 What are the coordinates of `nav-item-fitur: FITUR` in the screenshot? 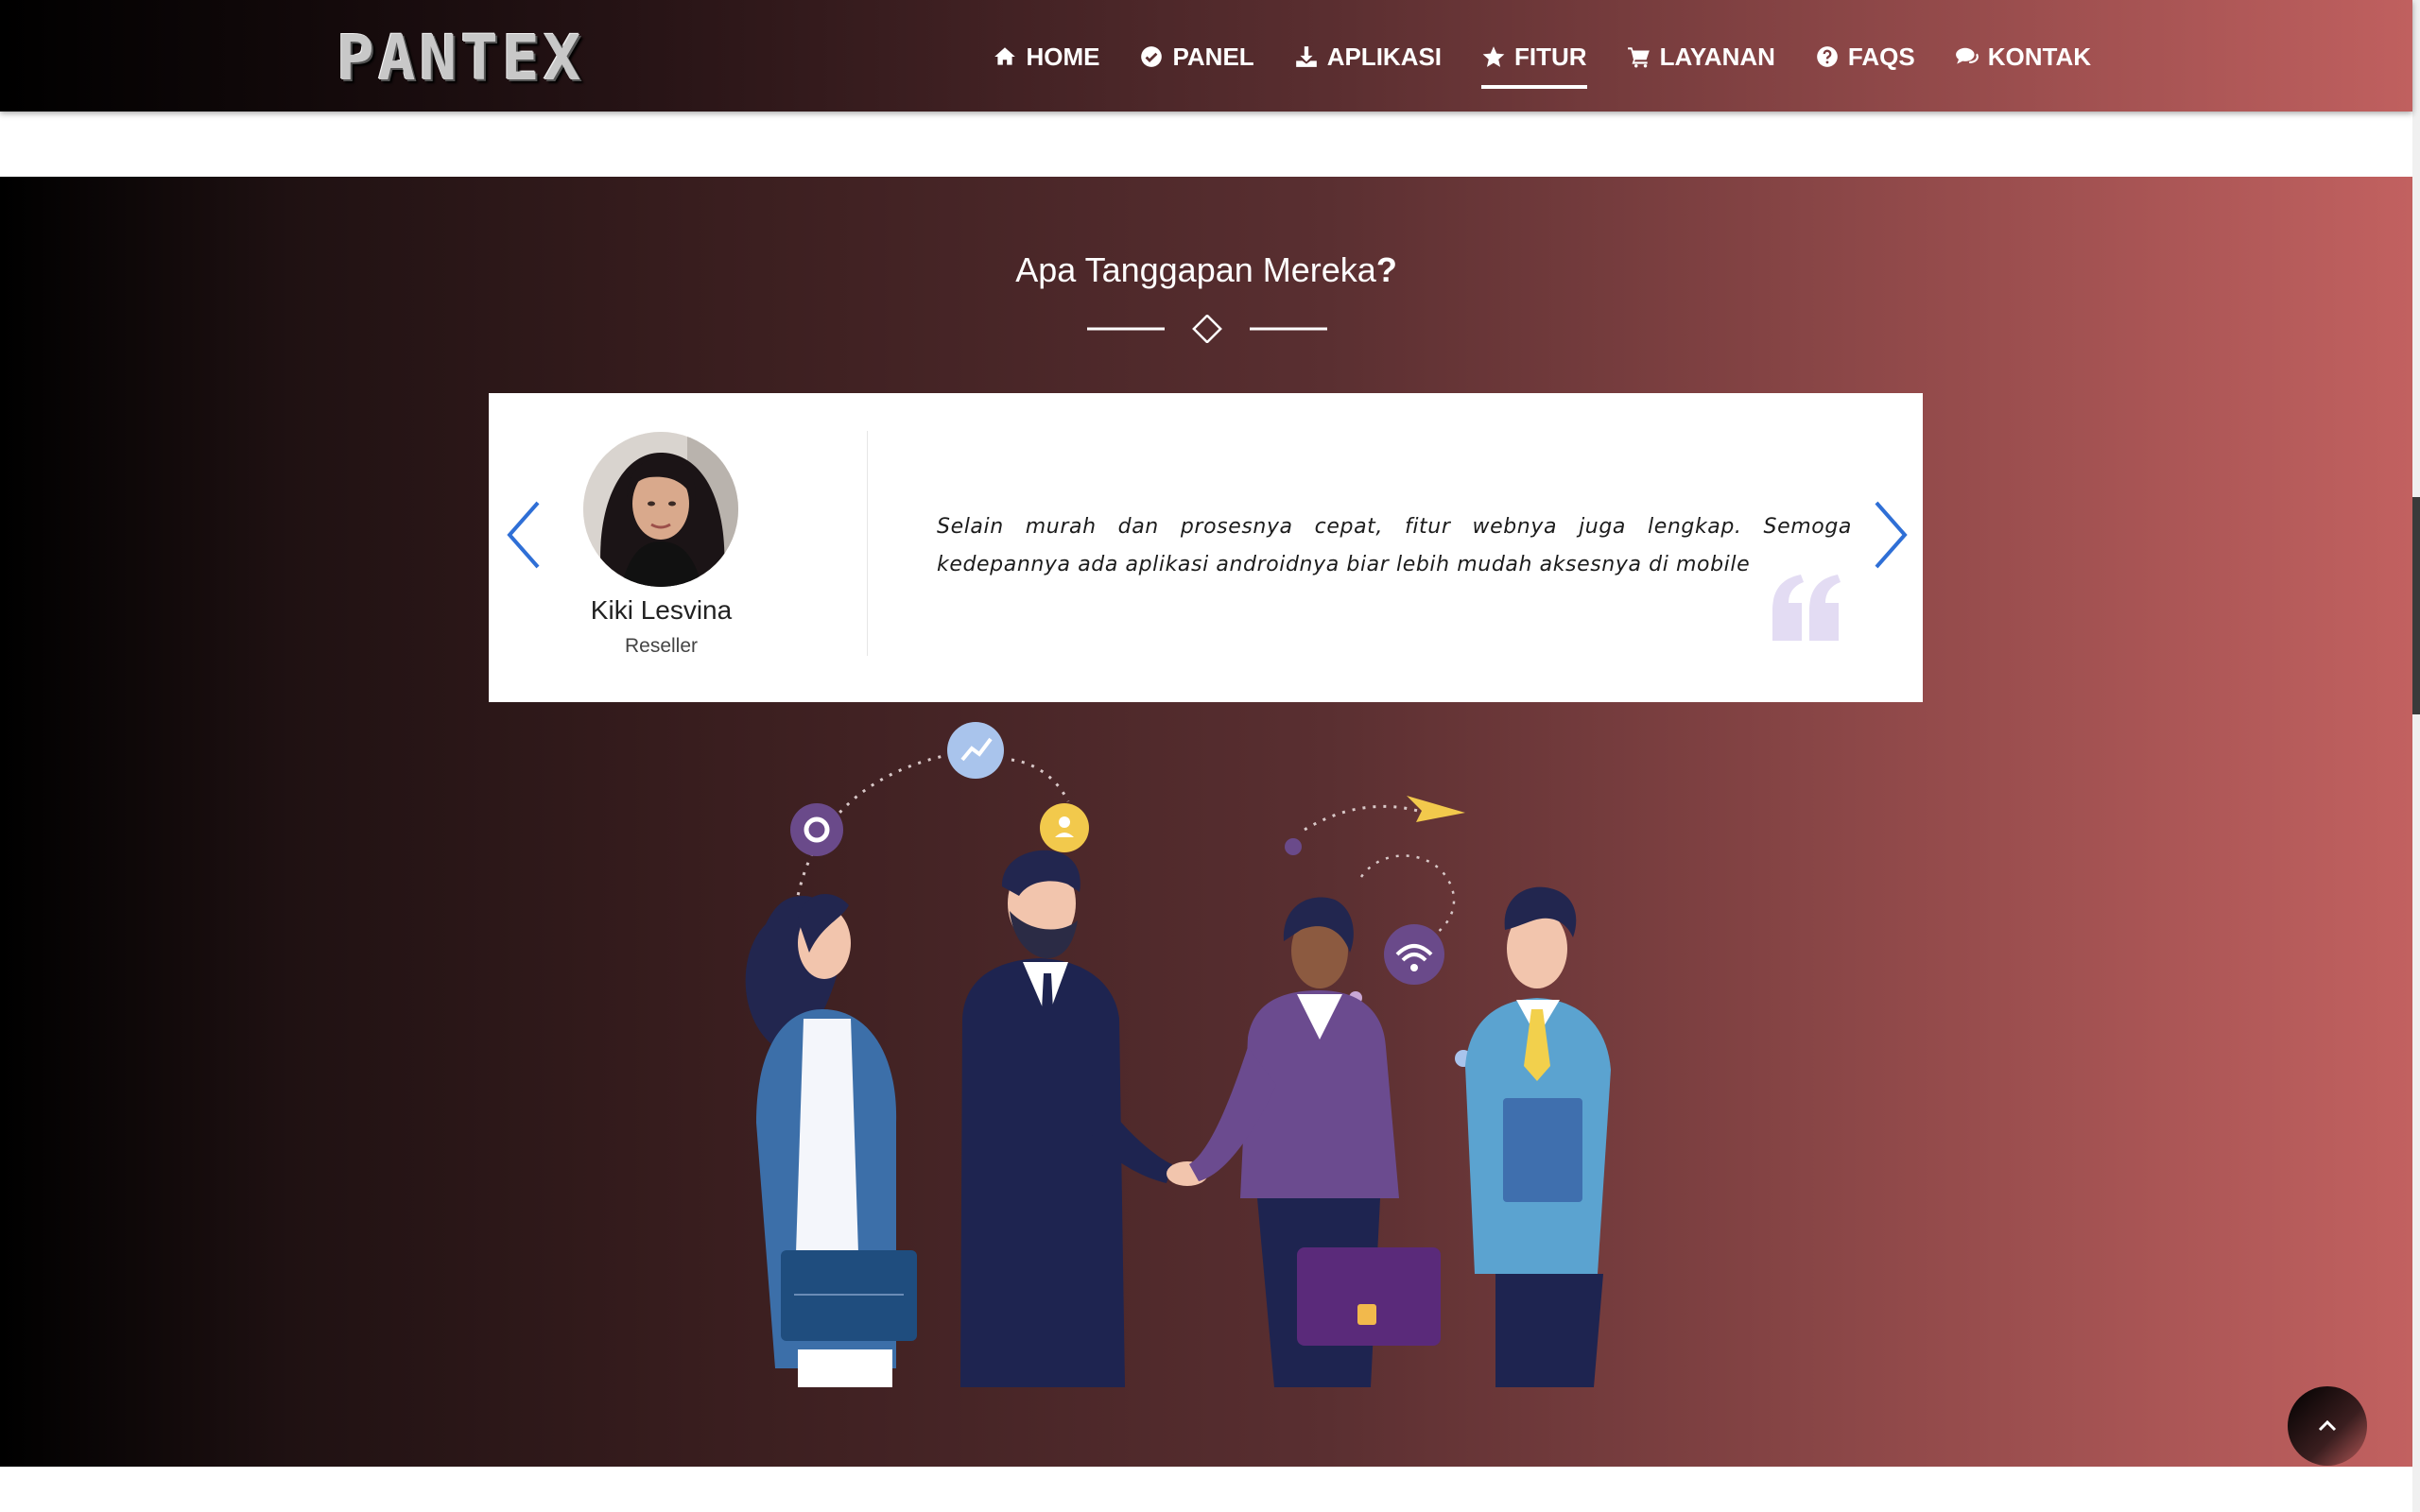 It's located at (1534, 63).